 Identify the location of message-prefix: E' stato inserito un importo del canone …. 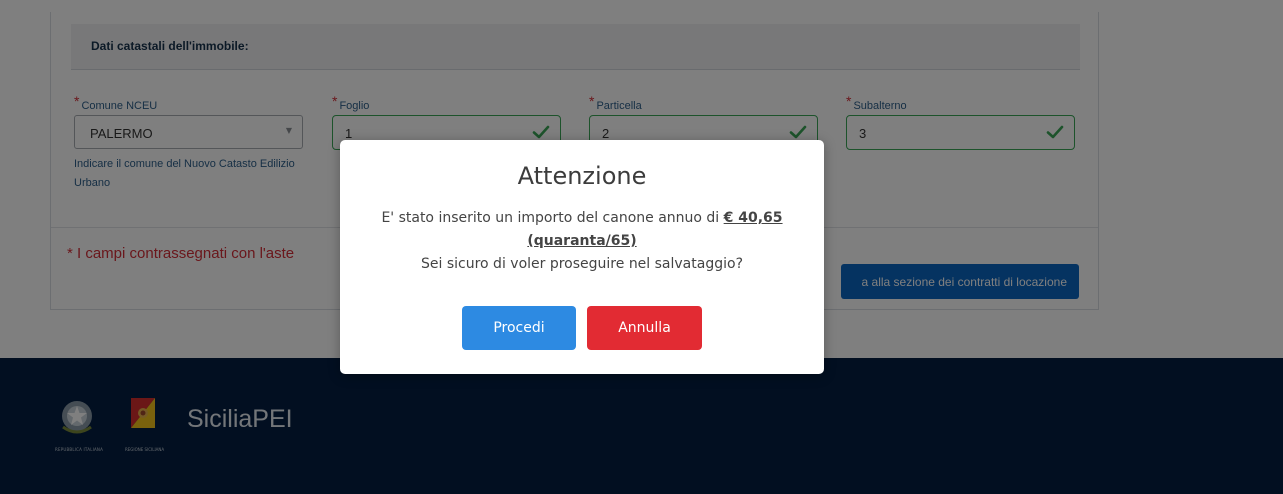
(552, 218).